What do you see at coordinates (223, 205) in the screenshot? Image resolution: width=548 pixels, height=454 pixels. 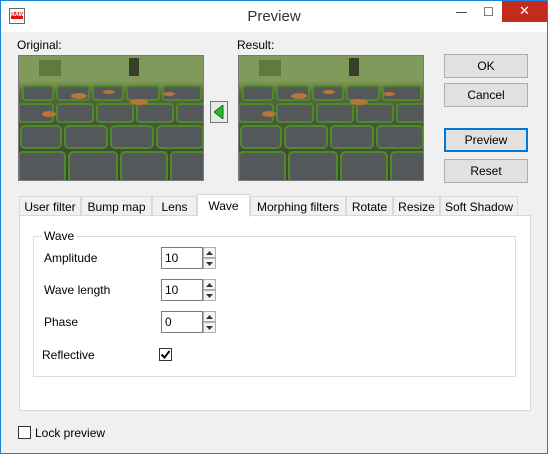 I see `tab-wave: Wave` at bounding box center [223, 205].